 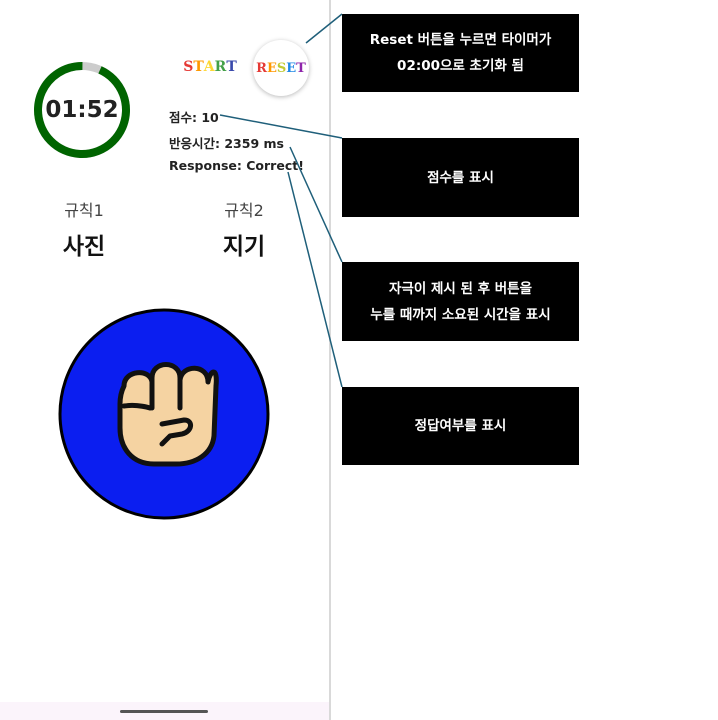 I want to click on system-navigation-bar, so click(x=164, y=711).